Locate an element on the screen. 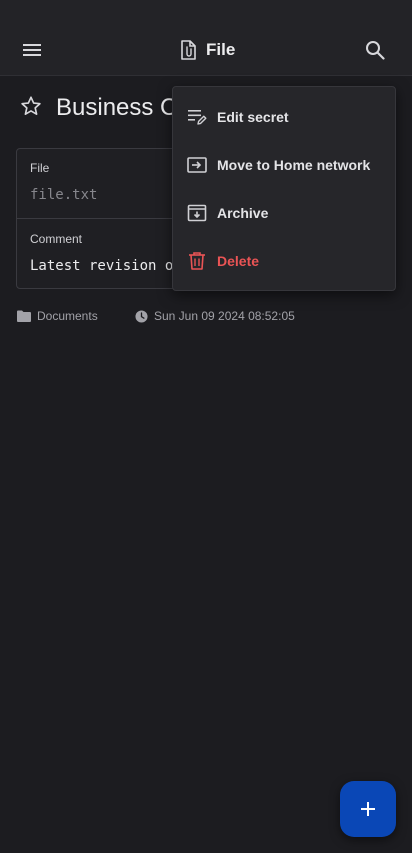 This screenshot has height=853, width=412. menu-item-edit-secret: Edit secret is located at coordinates (284, 117).